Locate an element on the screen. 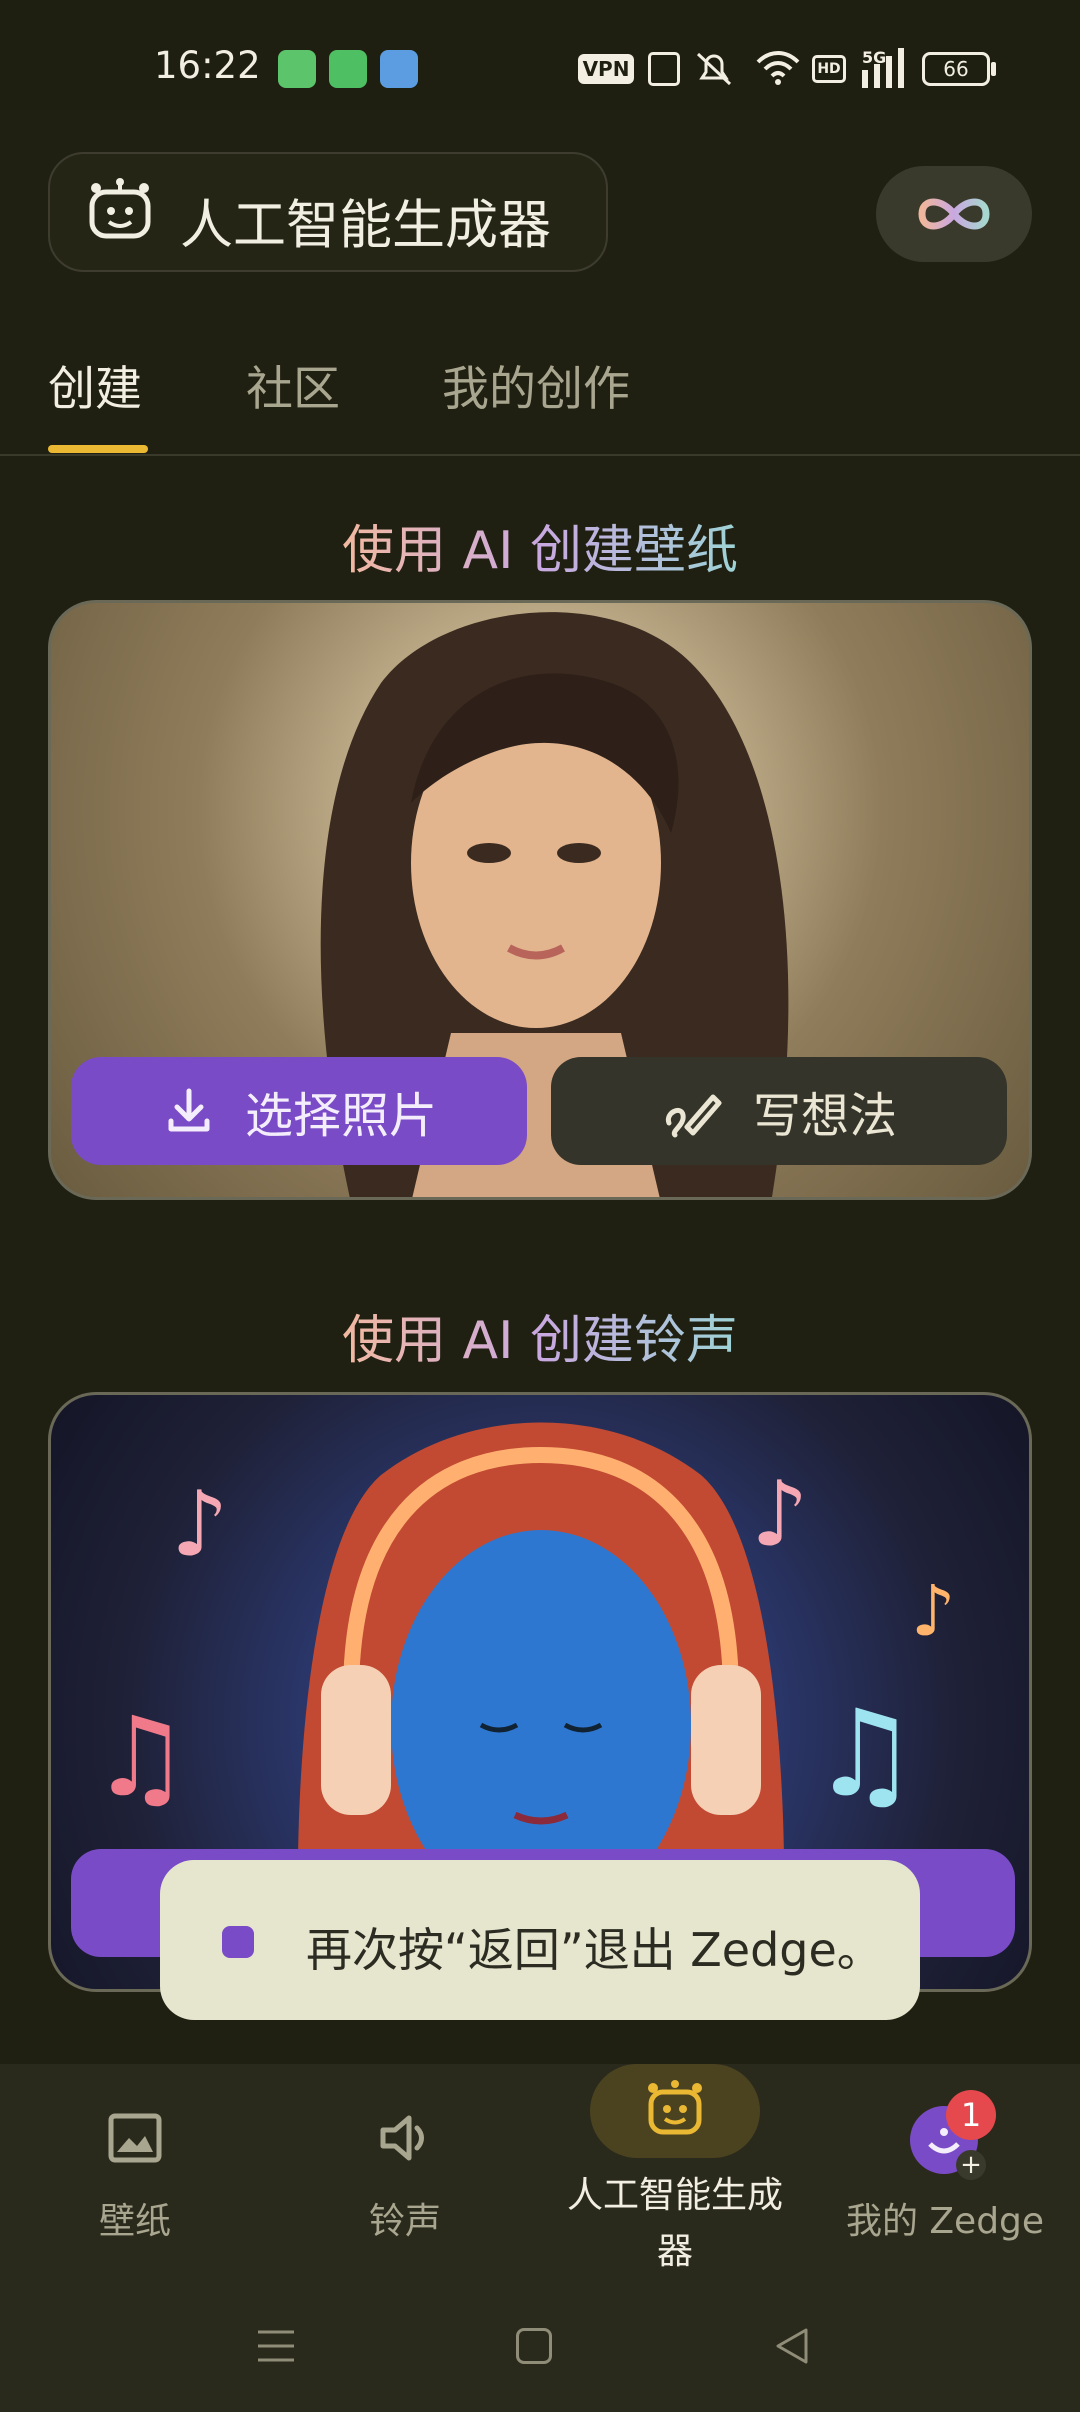 This screenshot has height=2412, width=1080. nav-wallpapers: 壁纸 is located at coordinates (135, 2175).